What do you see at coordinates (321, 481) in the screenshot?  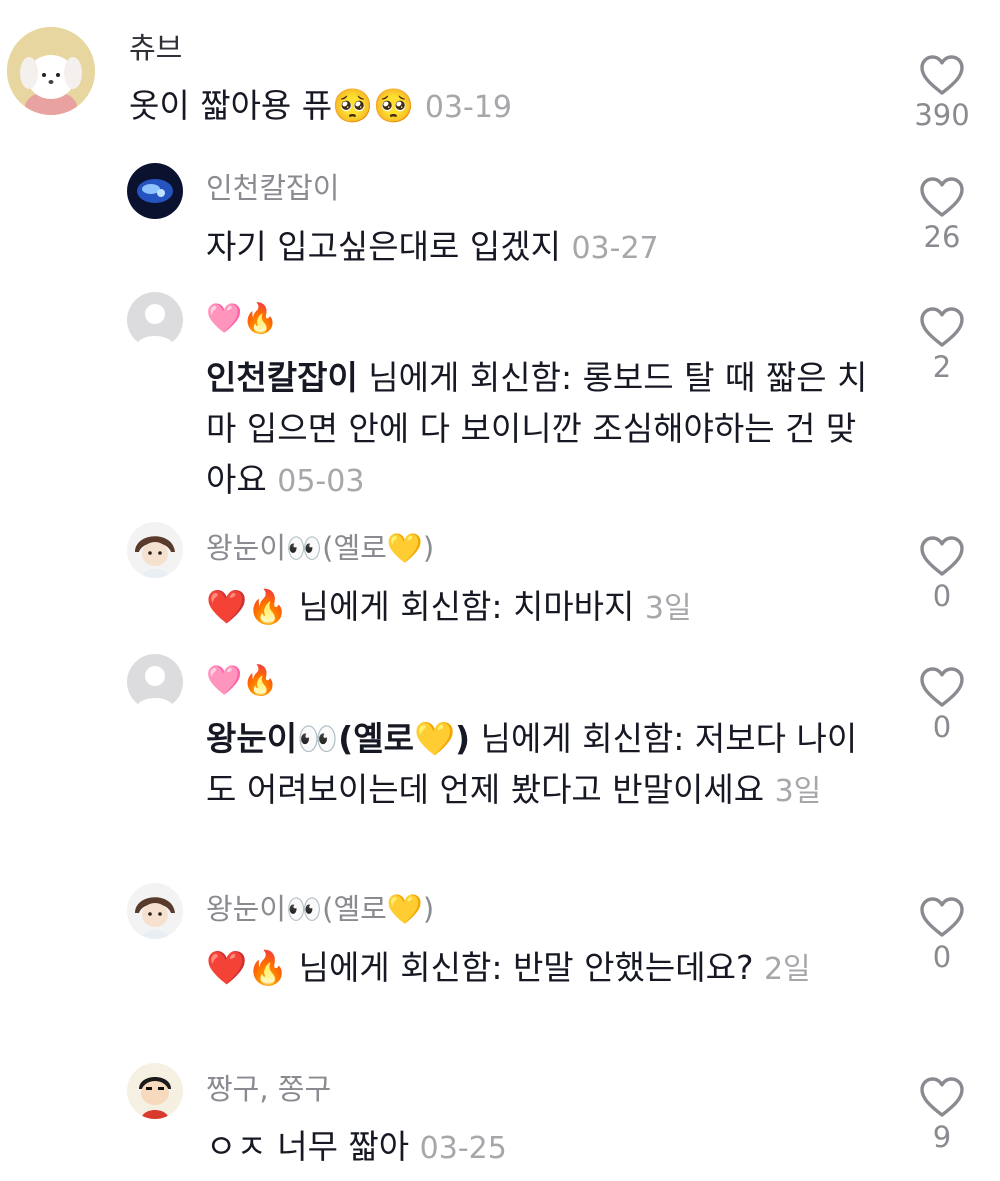 I see `comment-date: 05-03` at bounding box center [321, 481].